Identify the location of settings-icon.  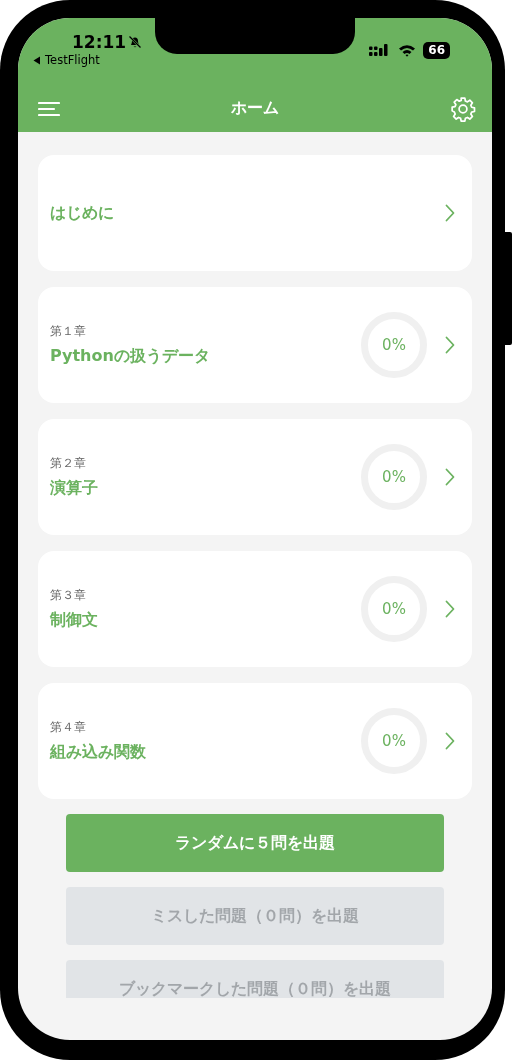
(463, 108).